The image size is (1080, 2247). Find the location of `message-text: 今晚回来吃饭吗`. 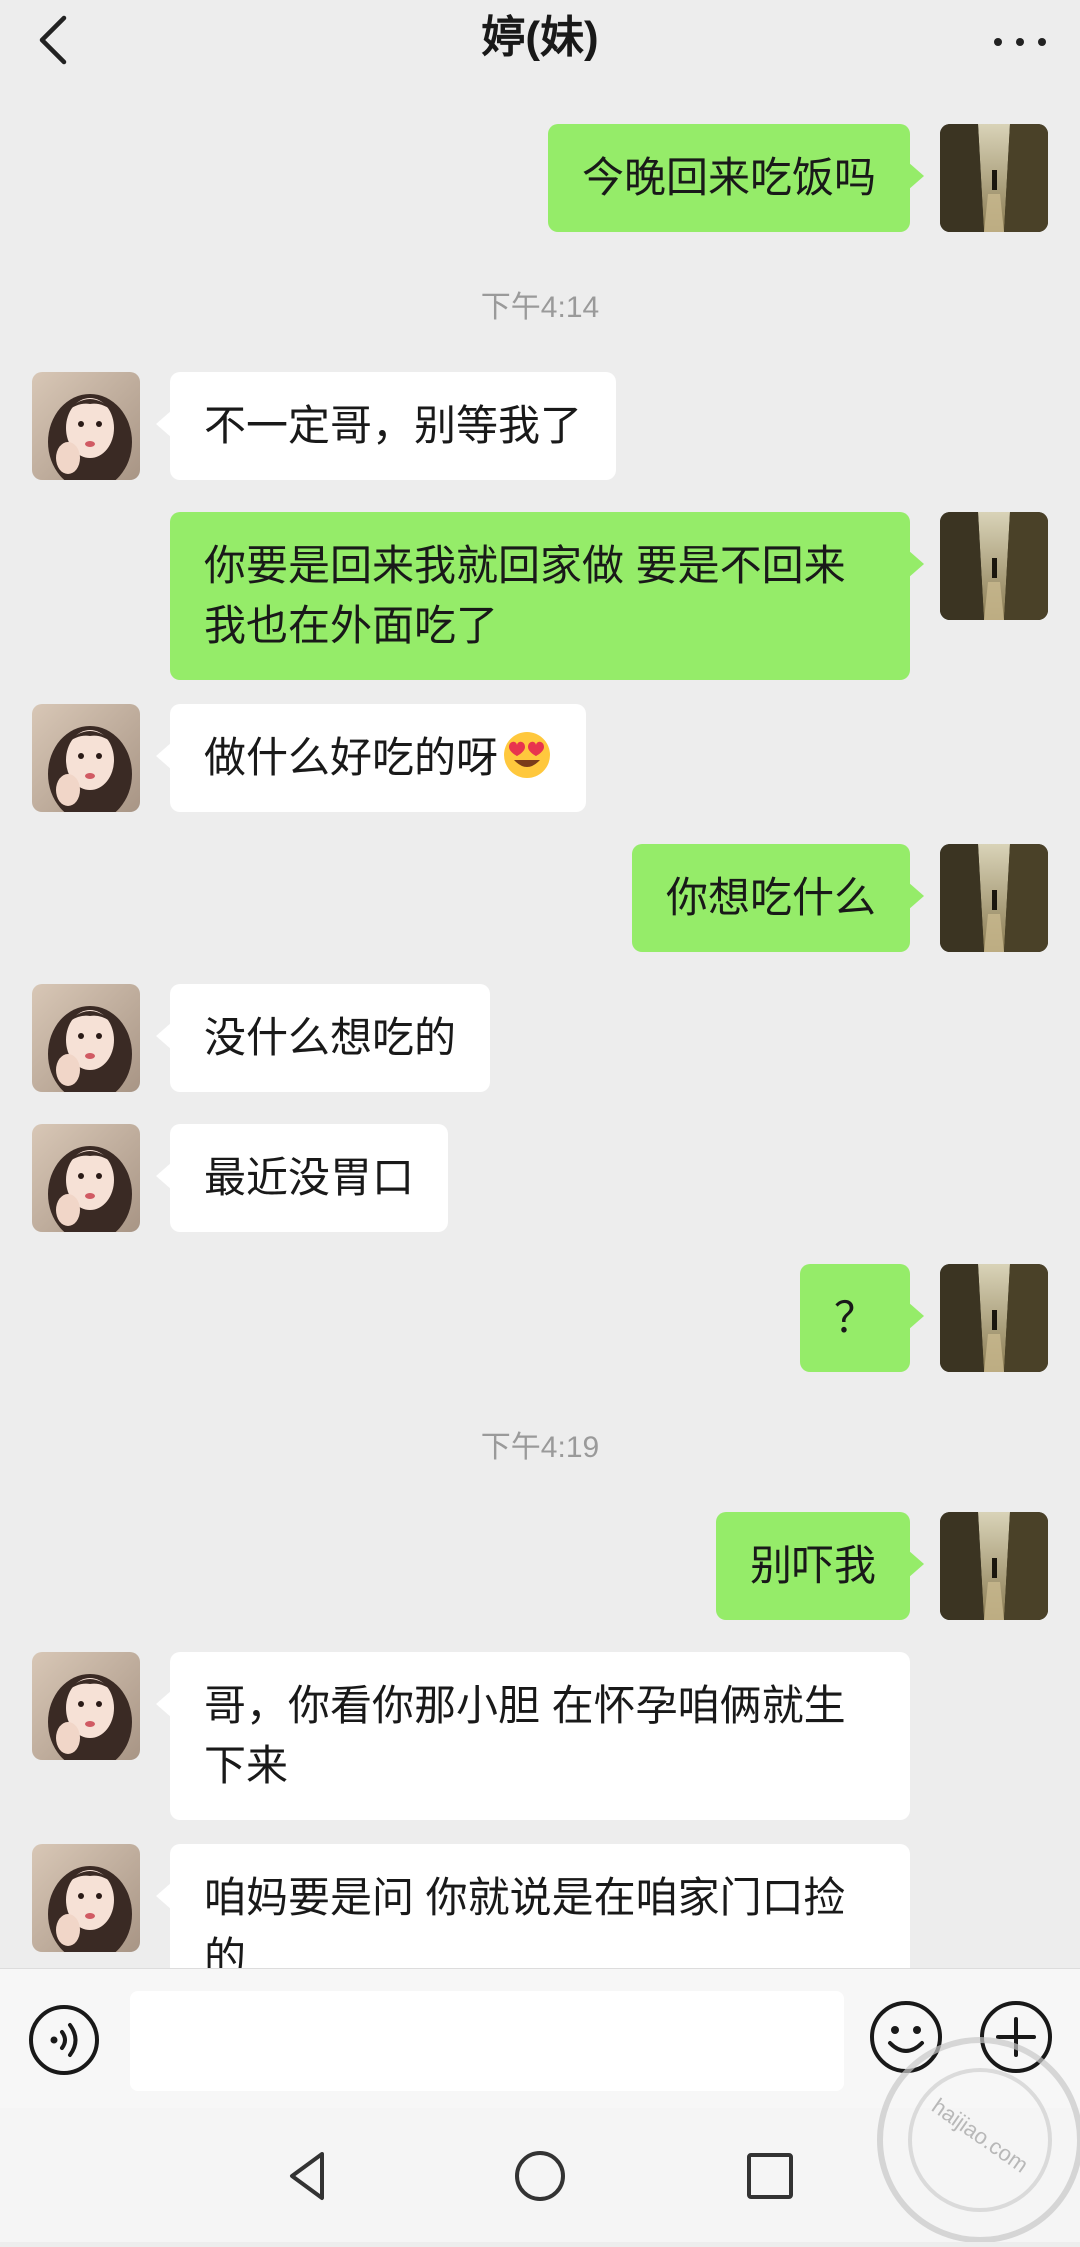

message-text: 今晚回来吃饭吗 is located at coordinates (728, 177).